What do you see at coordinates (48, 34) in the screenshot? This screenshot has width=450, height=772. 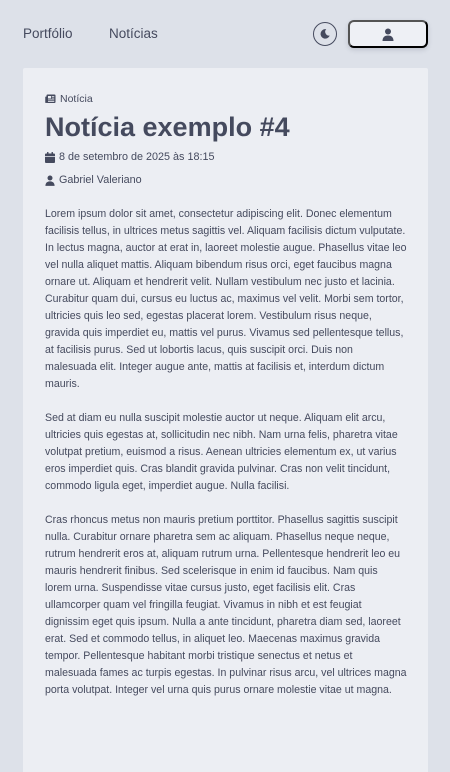 I see `nav-link-portfolio: Portfólio` at bounding box center [48, 34].